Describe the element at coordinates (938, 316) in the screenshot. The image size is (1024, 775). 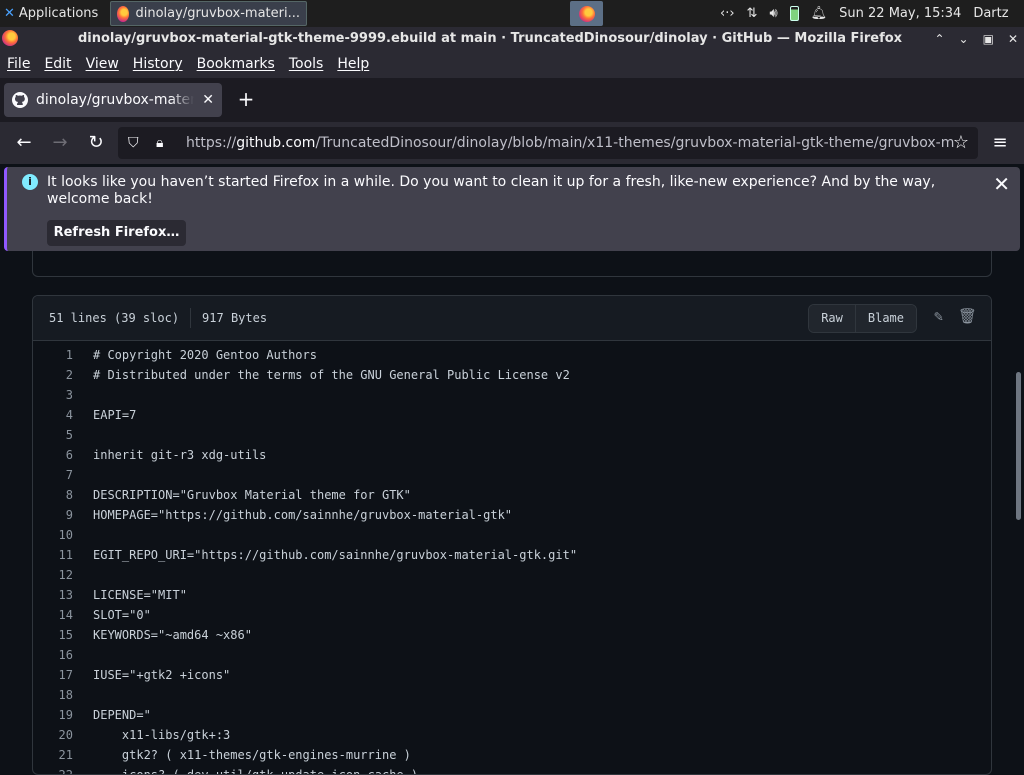
I see `pencil-icon: ✎` at that location.